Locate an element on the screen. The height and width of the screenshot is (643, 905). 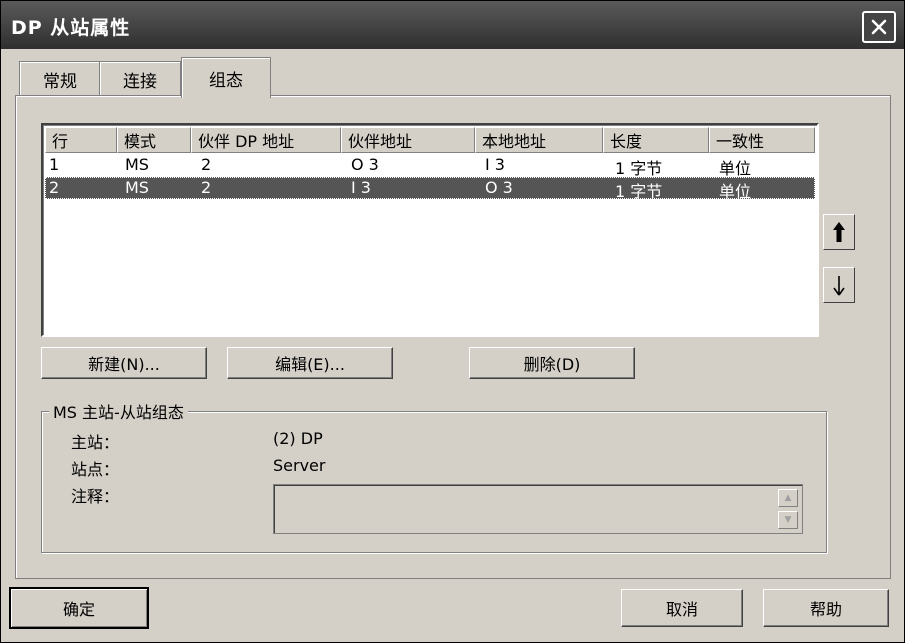
station-value: Server is located at coordinates (299, 465).